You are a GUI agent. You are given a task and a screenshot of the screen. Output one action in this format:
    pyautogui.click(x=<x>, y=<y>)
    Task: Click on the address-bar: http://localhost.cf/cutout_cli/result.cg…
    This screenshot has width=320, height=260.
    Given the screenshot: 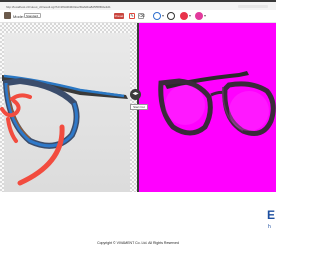 What is the action you would take?
    pyautogui.click(x=138, y=6)
    